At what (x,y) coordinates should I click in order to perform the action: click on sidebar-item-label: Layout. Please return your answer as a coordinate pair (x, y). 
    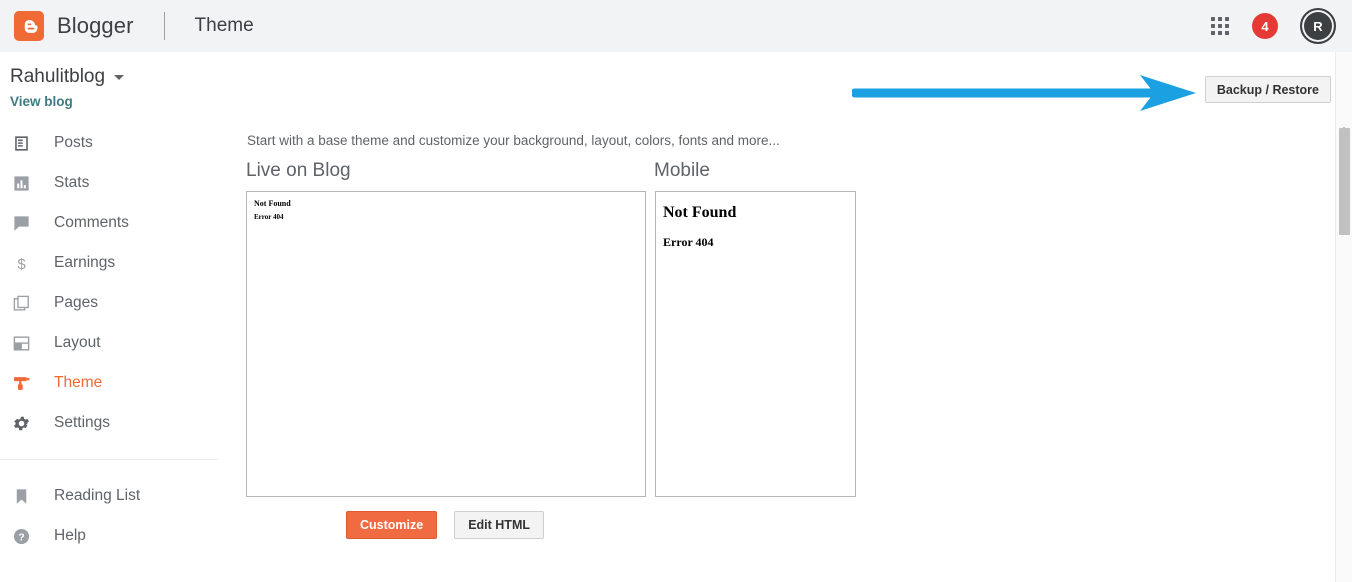
    Looking at the image, I should click on (77, 342).